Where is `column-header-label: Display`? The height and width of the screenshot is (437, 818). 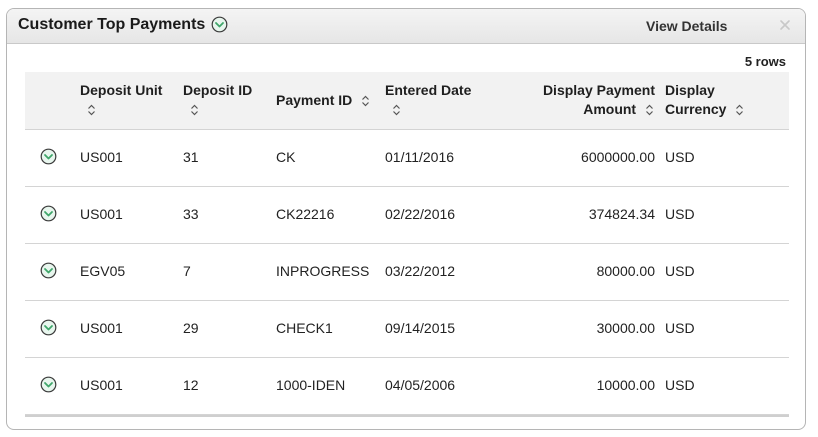 column-header-label: Display is located at coordinates (690, 90).